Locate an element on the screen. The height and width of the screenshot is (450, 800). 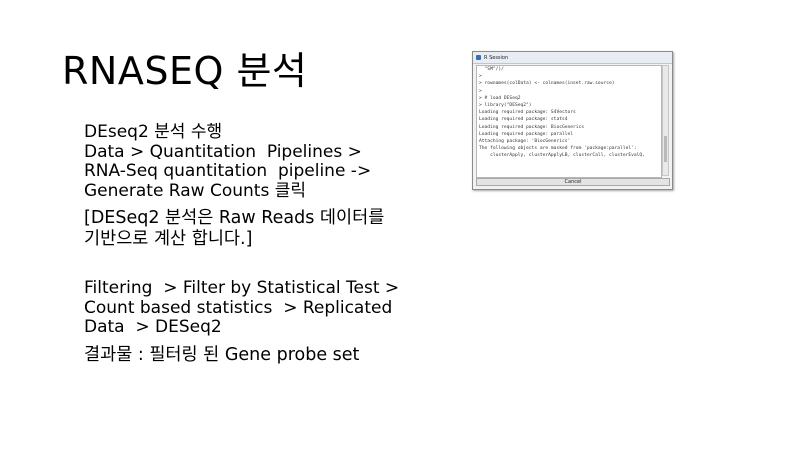
console-line: > # load DESeq2 is located at coordinates (500, 98).